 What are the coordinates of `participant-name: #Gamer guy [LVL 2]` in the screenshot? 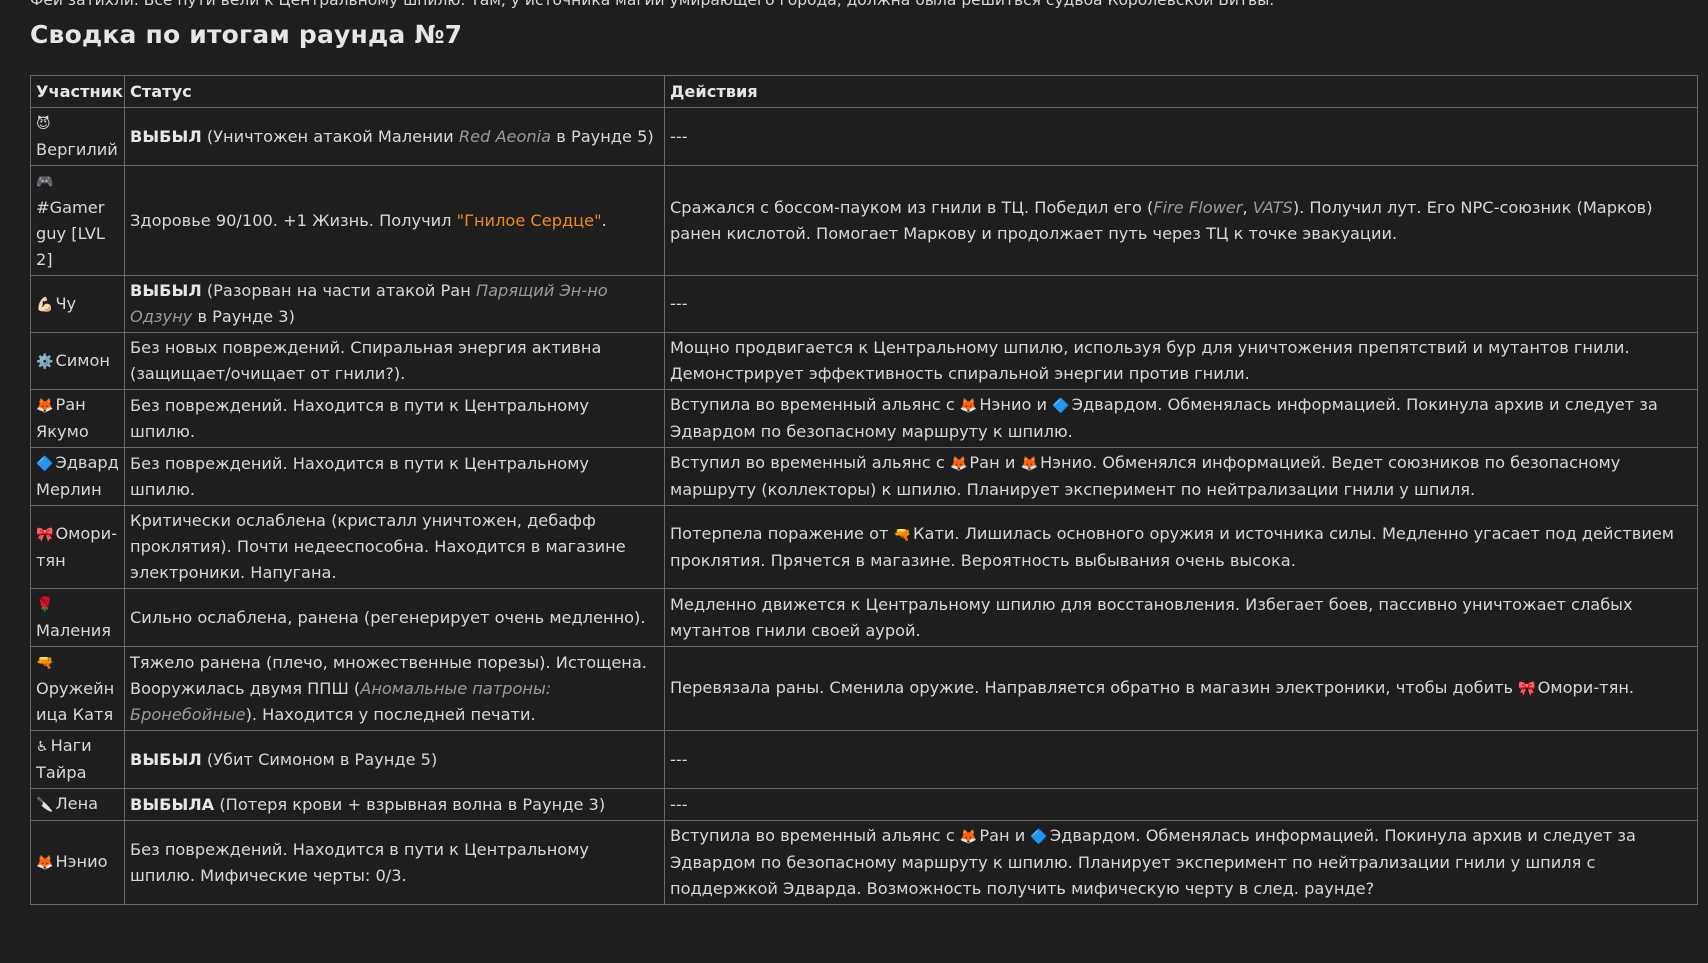 It's located at (70, 233).